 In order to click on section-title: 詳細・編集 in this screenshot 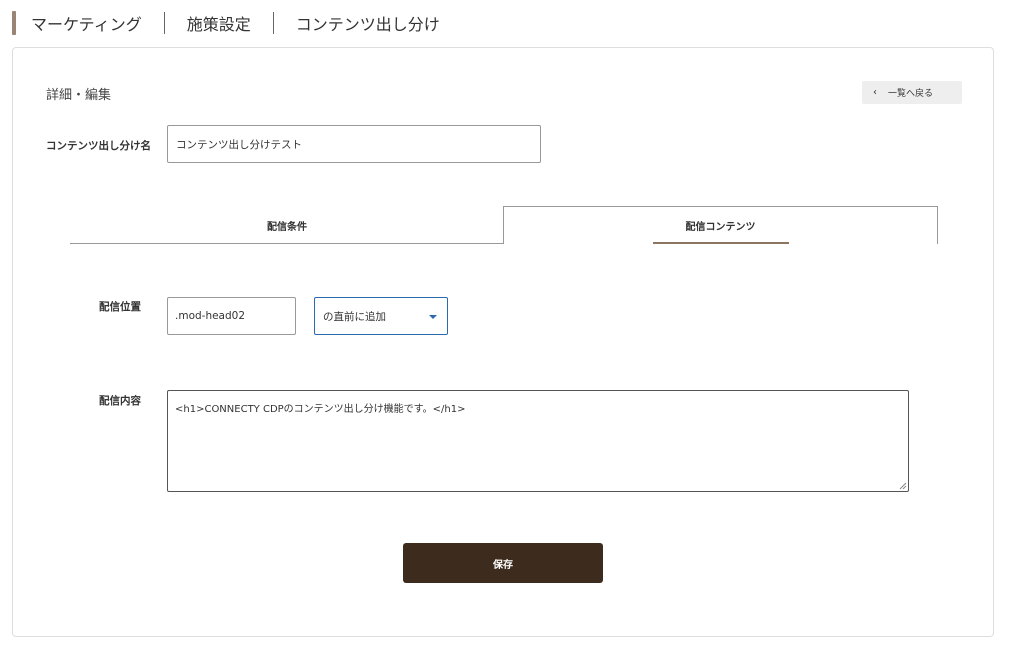, I will do `click(79, 95)`.